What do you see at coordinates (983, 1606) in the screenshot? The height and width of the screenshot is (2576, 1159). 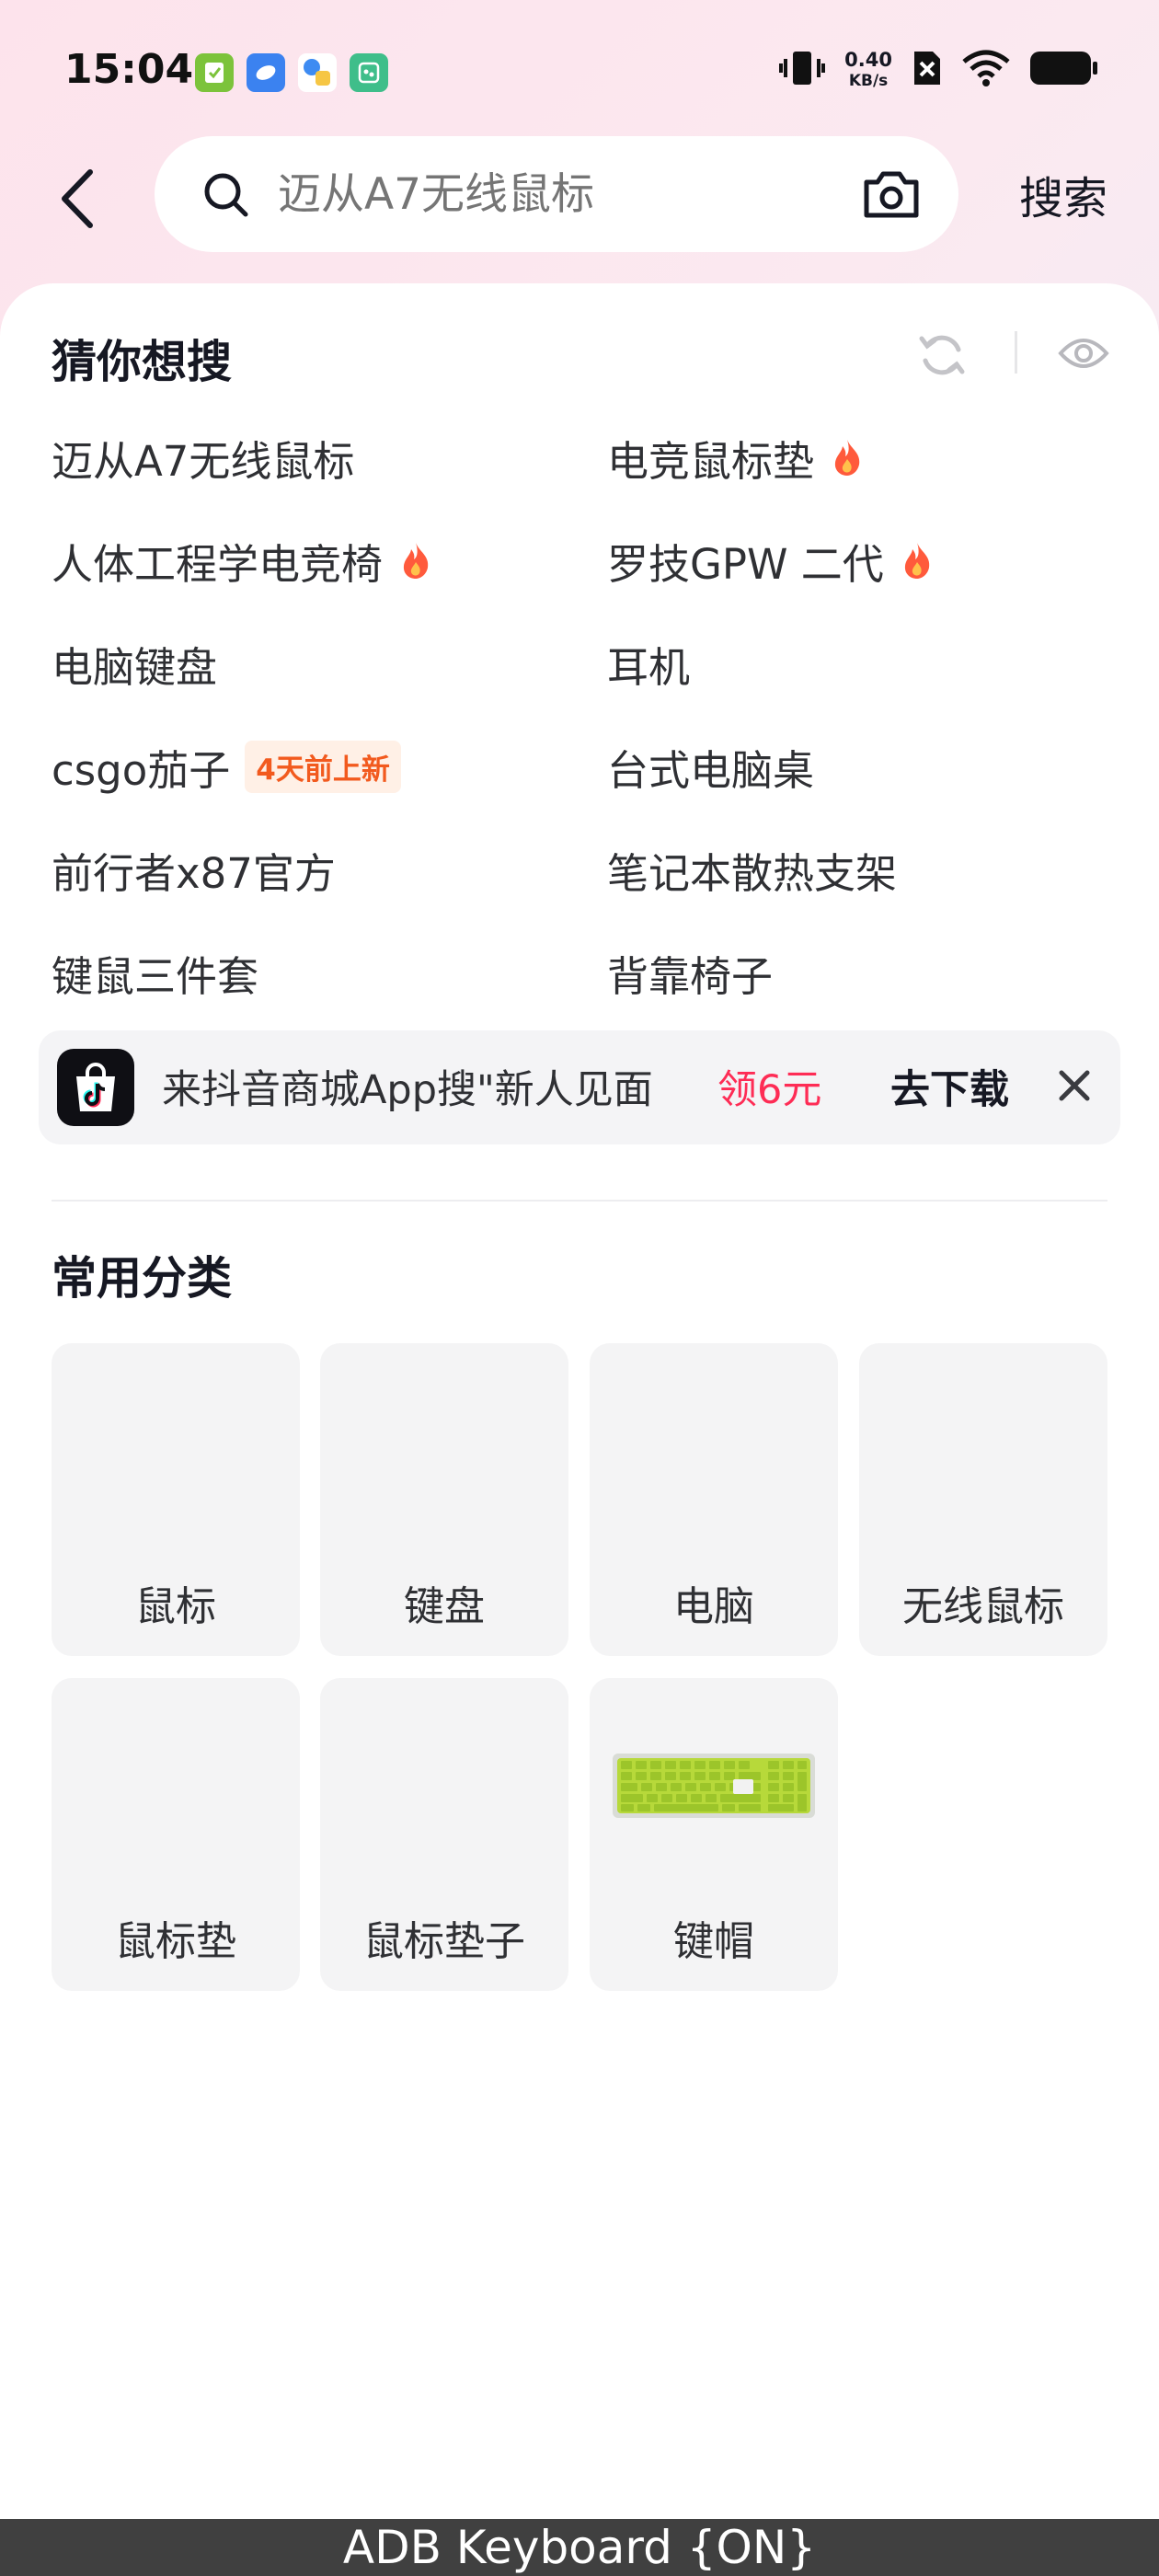 I see `category-label: 无线鼠标` at bounding box center [983, 1606].